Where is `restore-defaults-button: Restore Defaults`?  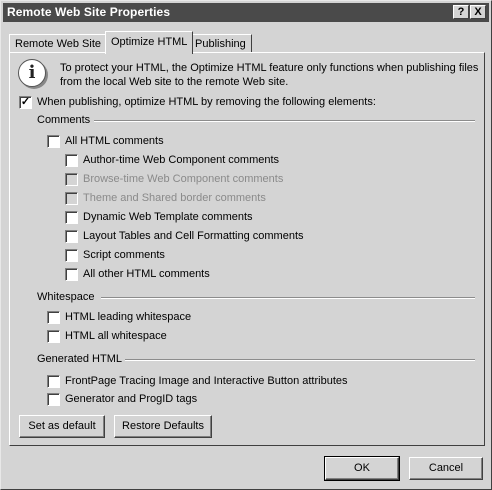 restore-defaults-button: Restore Defaults is located at coordinates (163, 426).